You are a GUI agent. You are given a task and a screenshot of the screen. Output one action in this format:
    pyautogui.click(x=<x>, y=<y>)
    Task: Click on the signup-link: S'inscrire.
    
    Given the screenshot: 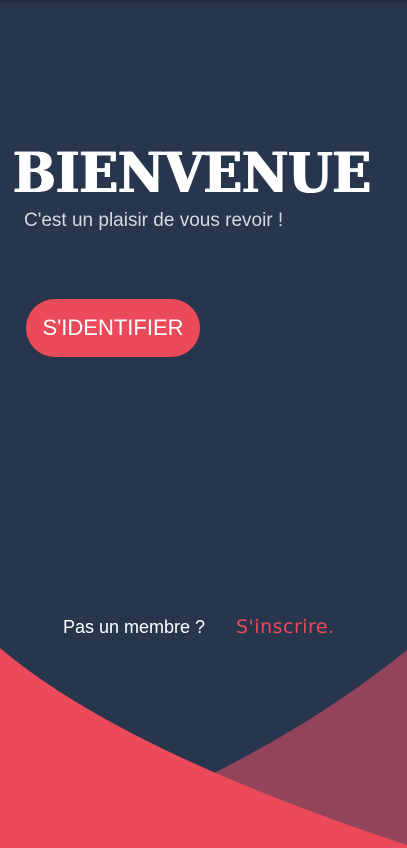 What is the action you would take?
    pyautogui.click(x=285, y=627)
    